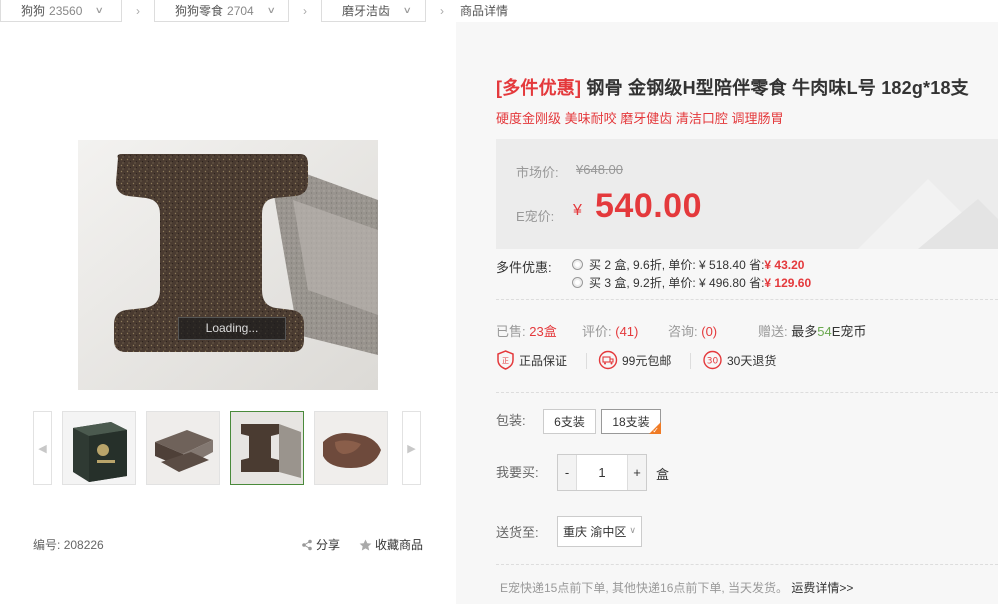 This screenshot has width=998, height=604. I want to click on pack-option-label: 6支装, so click(569, 422).